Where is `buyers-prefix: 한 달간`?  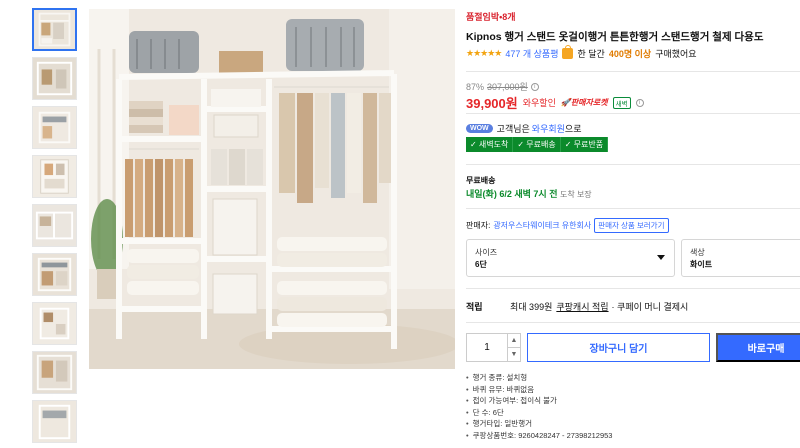 buyers-prefix: 한 달간 is located at coordinates (591, 54).